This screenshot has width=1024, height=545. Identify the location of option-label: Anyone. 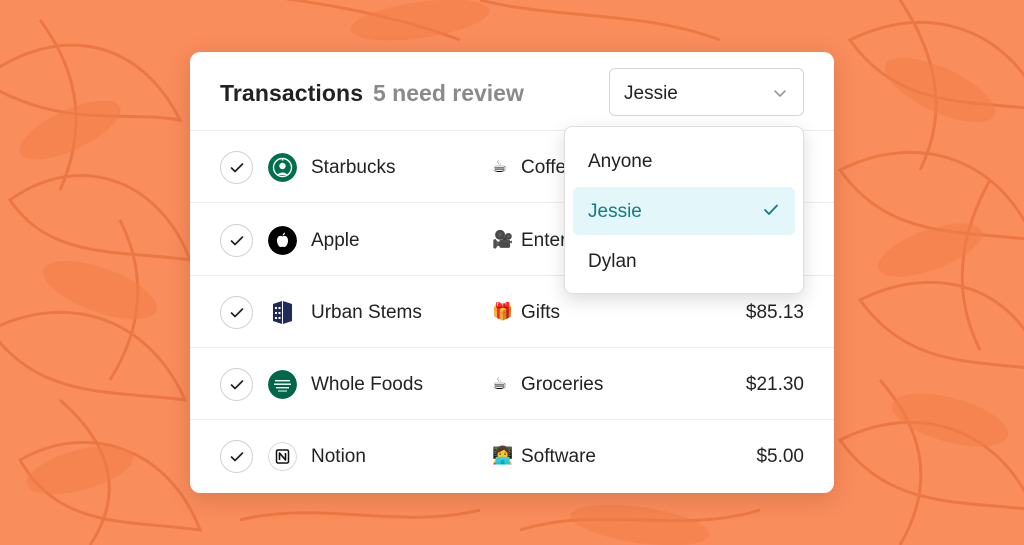
(620, 161).